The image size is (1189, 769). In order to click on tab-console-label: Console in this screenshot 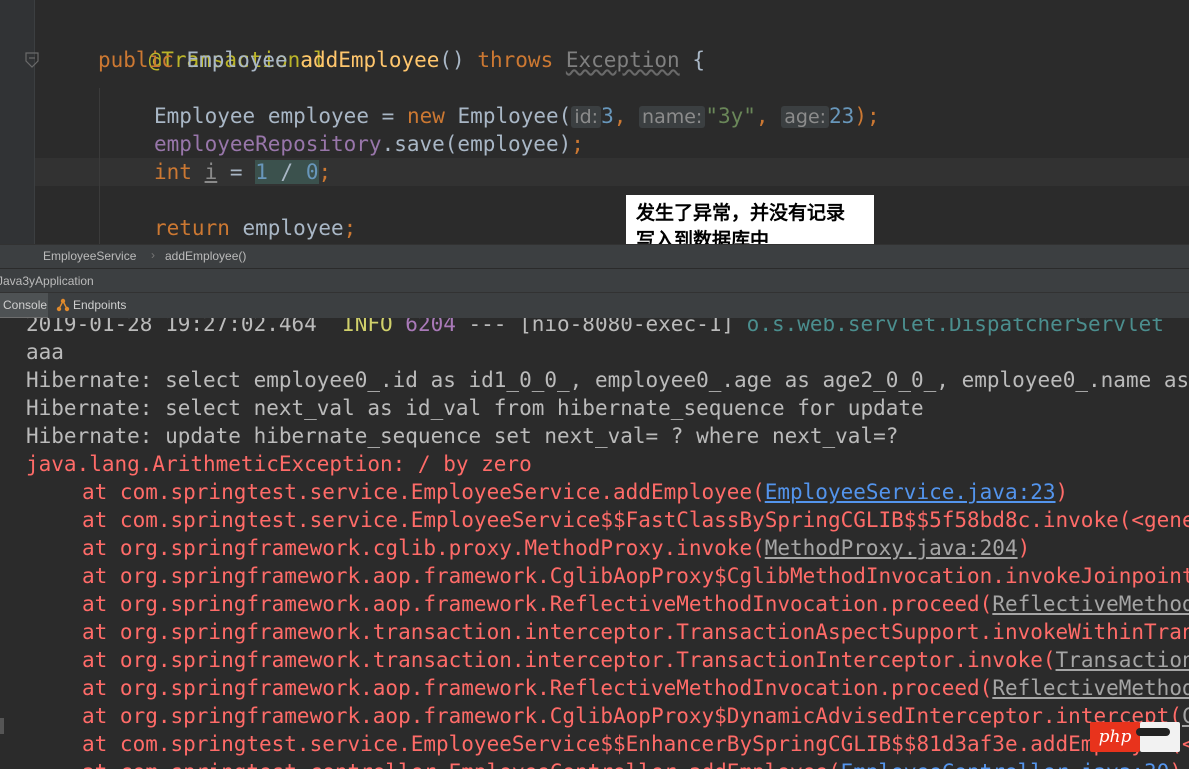, I will do `click(25, 305)`.